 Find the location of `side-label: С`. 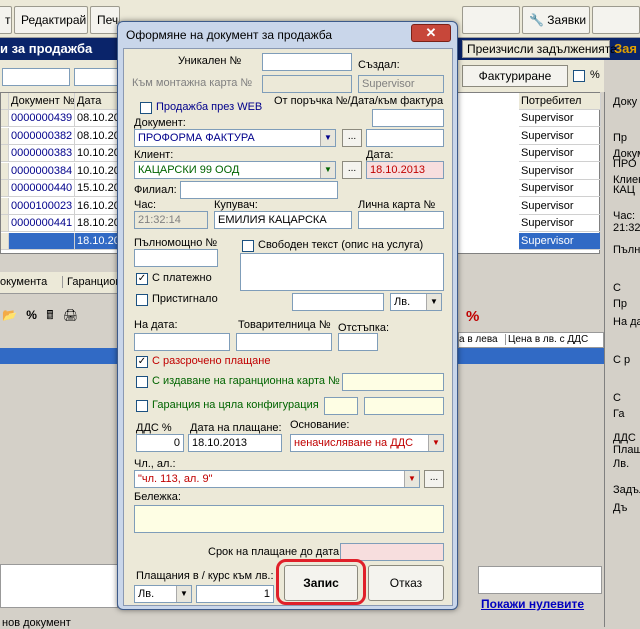

side-label: С is located at coordinates (617, 288).